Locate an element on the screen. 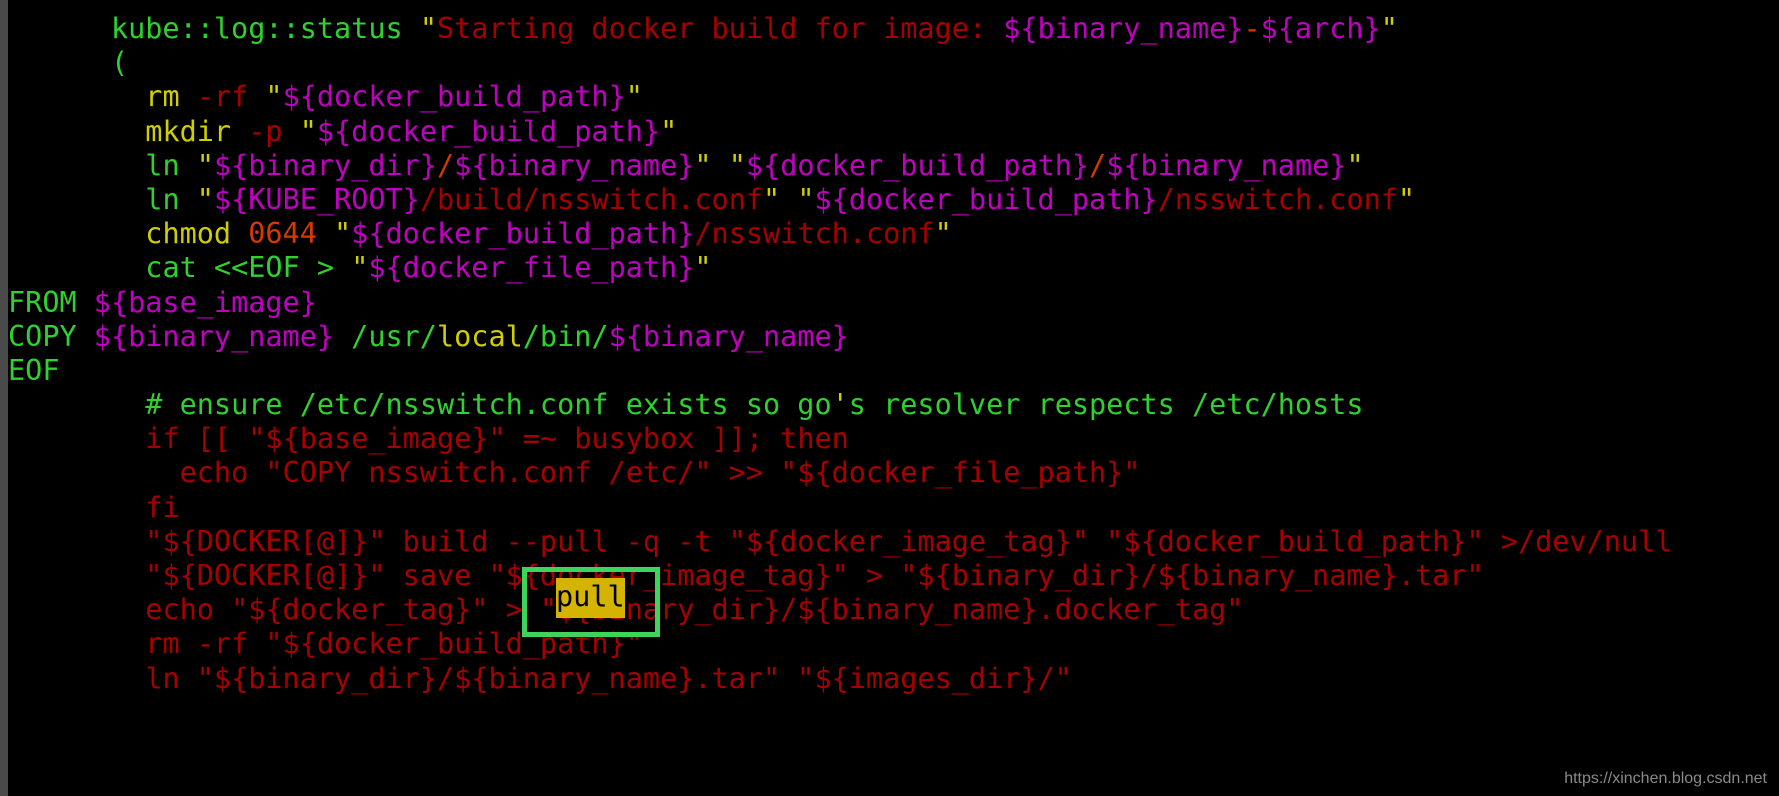  code-token: # ensure /etc/nsswitch.conf exists so go is located at coordinates (488, 405).